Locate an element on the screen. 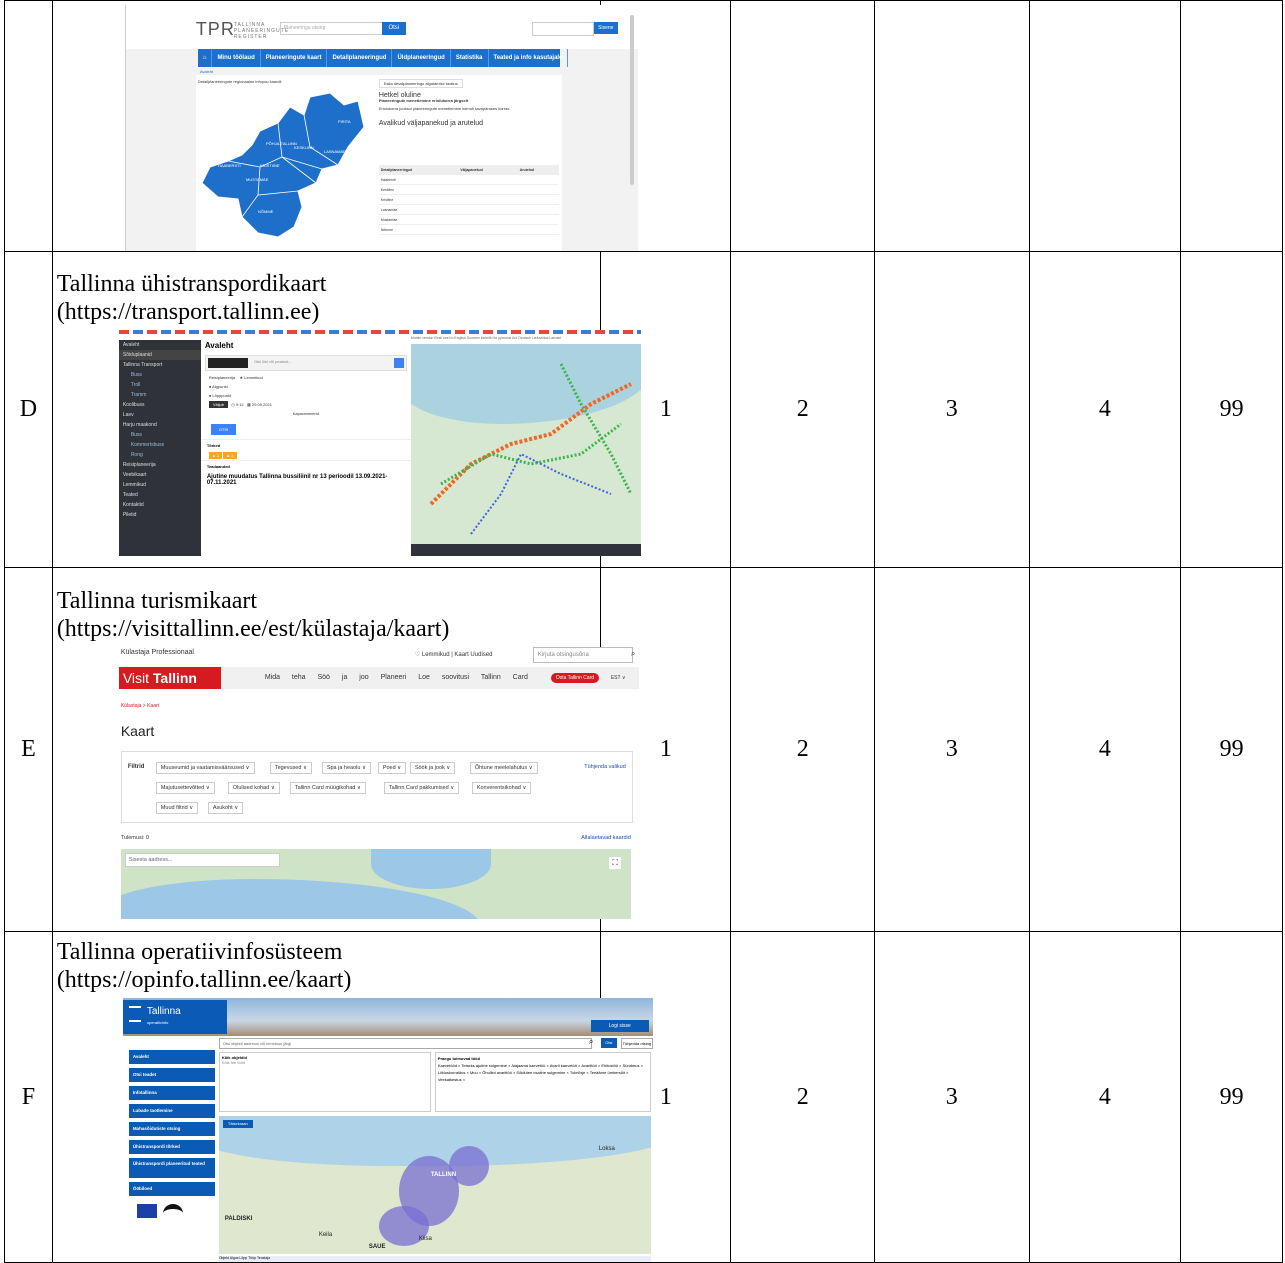 This screenshot has height=1263, width=1285. to-field: ● Lõpppunkt is located at coordinates (306, 395).